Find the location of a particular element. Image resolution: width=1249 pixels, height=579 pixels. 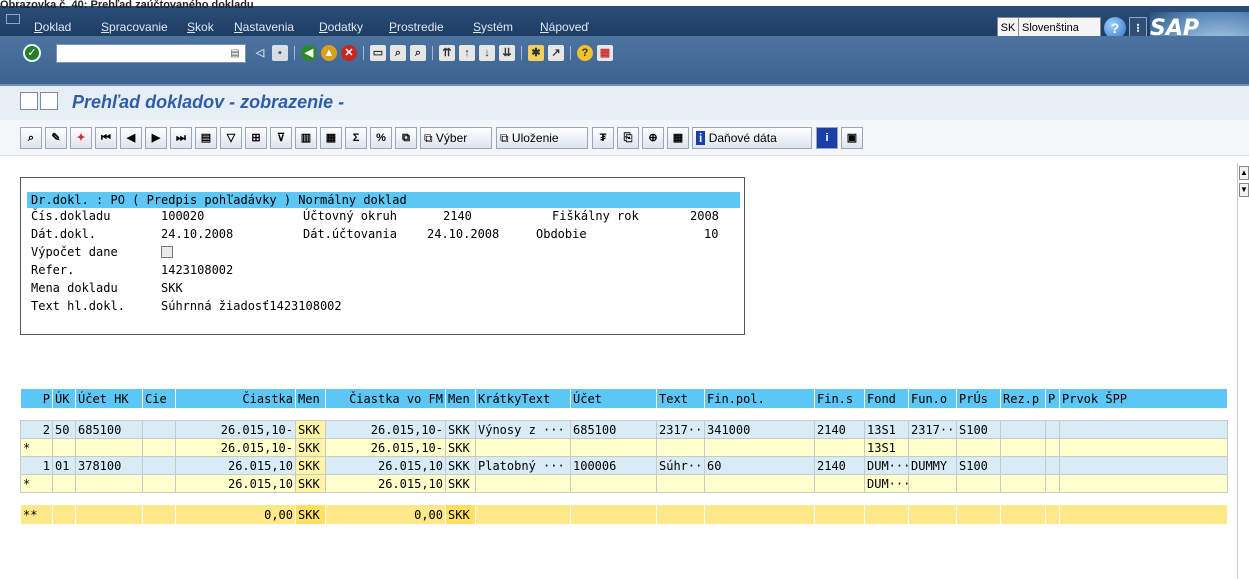

column-header: Prvok ŠPP is located at coordinates (1143, 398).